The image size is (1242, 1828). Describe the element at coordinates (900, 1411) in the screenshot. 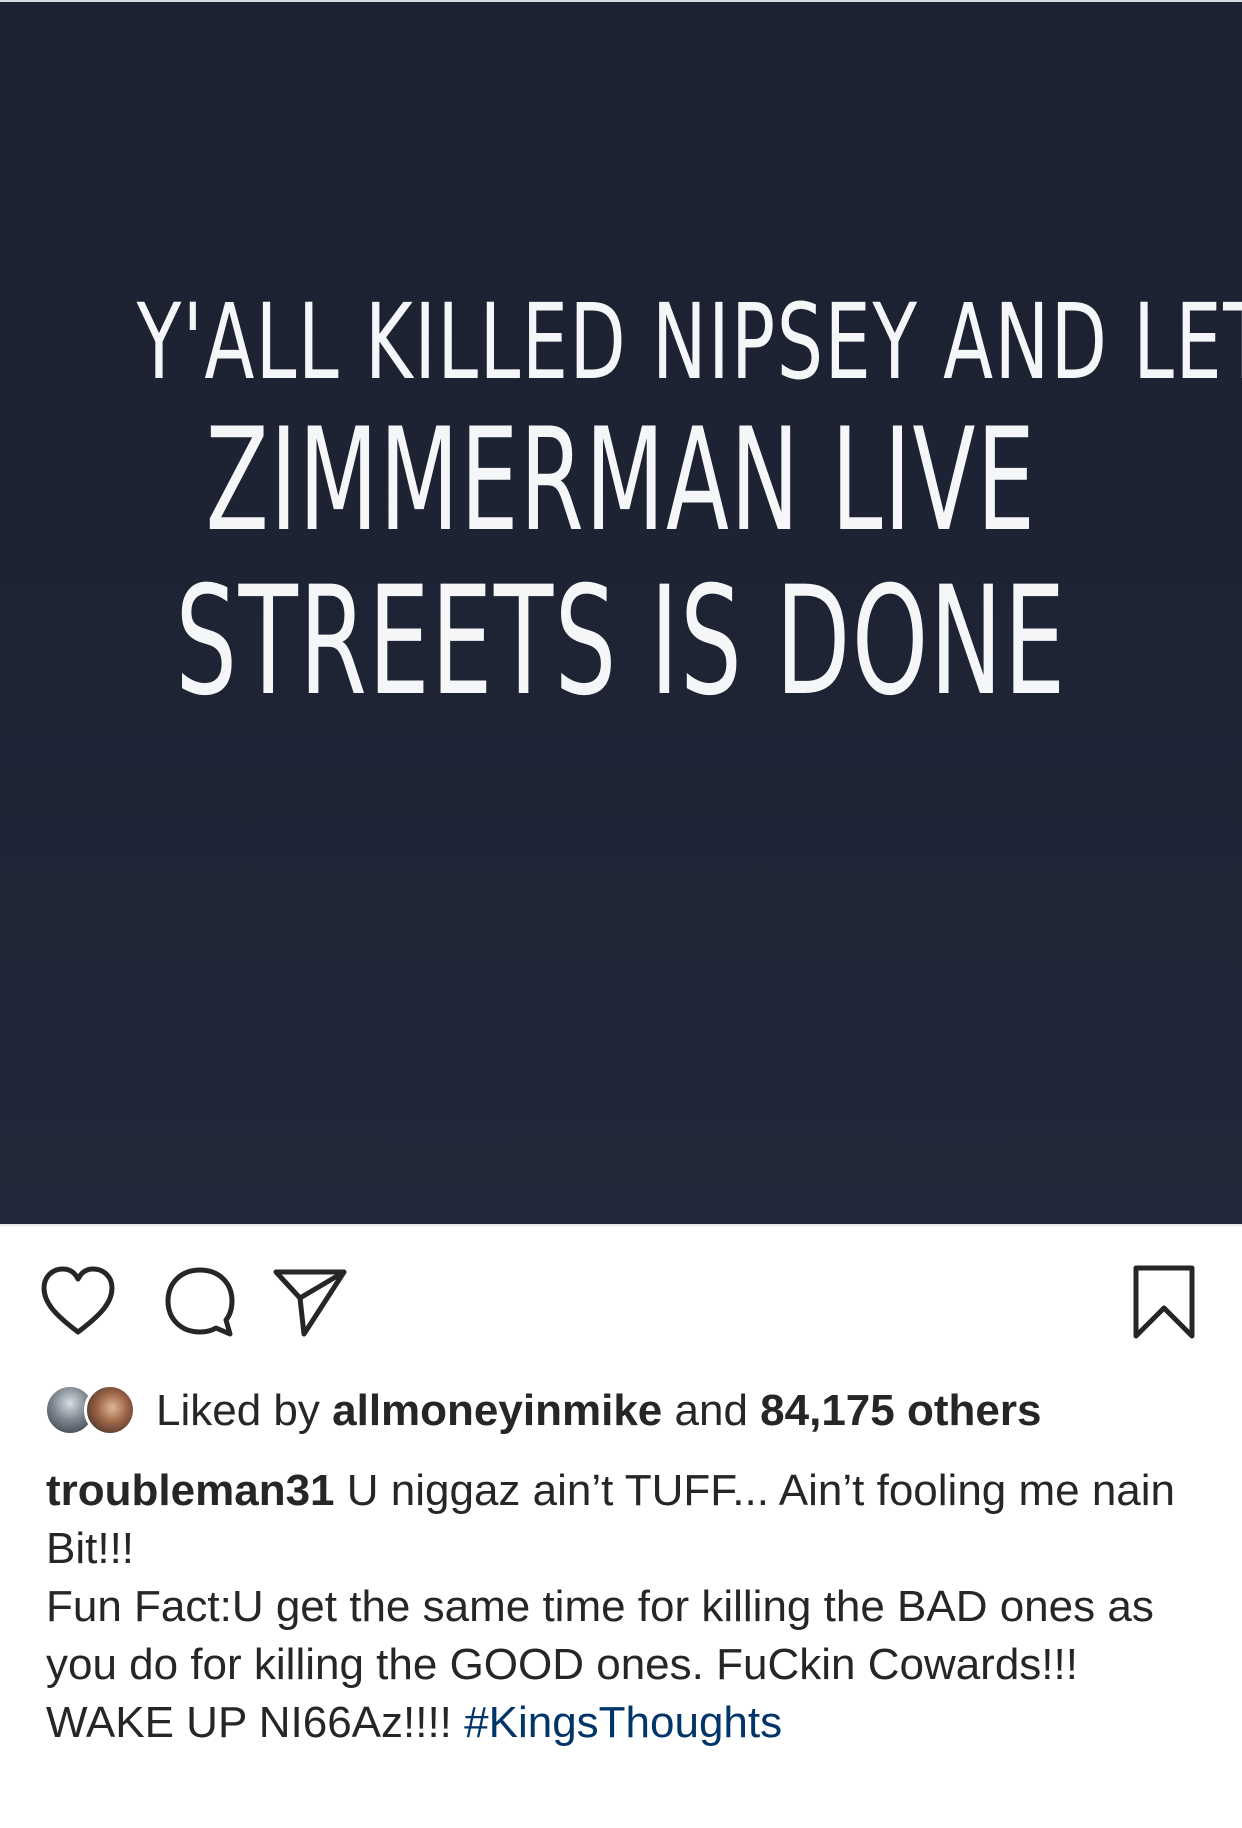

I see `likes-count: 84,175 others` at that location.